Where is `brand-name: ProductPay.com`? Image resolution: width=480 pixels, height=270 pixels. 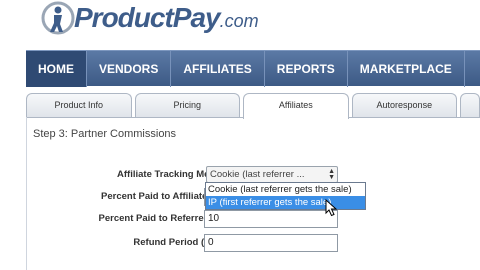 brand-name: ProductPay.com is located at coordinates (166, 17).